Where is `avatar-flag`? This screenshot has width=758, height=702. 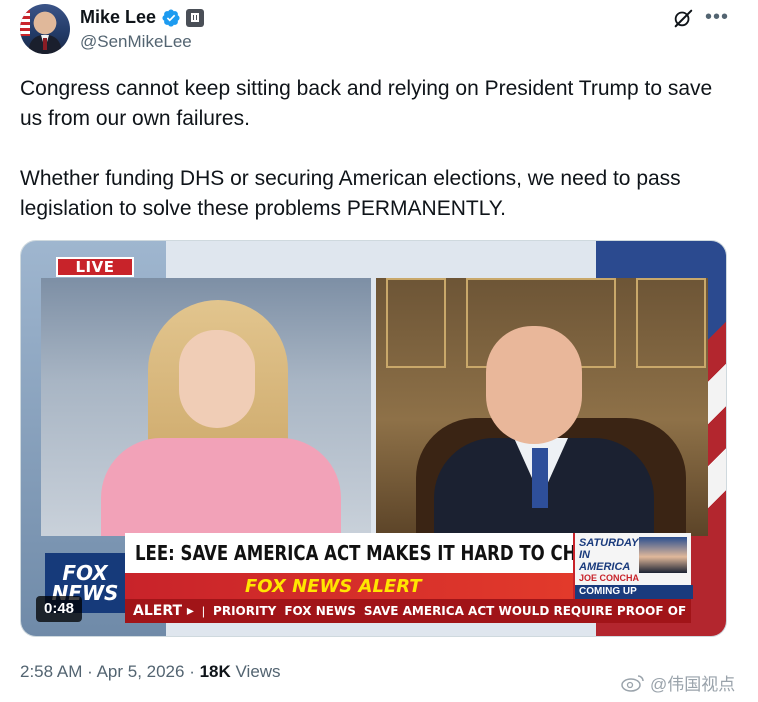
avatar-flag is located at coordinates (25, 23).